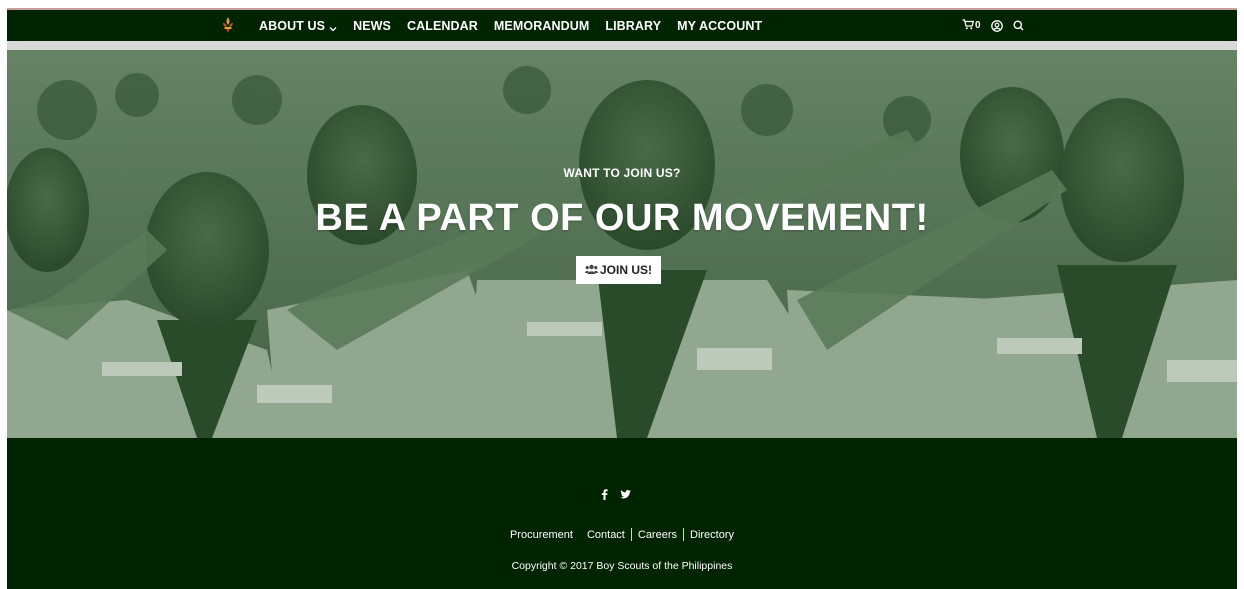 Image resolution: width=1244 pixels, height=589 pixels. What do you see at coordinates (625, 270) in the screenshot?
I see `join-us-label: JOIN US!` at bounding box center [625, 270].